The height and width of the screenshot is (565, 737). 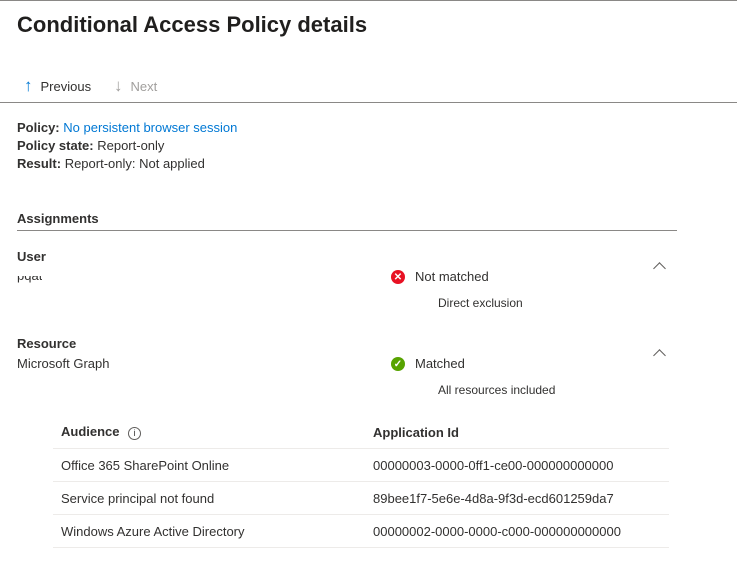 What do you see at coordinates (150, 127) in the screenshot?
I see `policy-link: No persistent browser session` at bounding box center [150, 127].